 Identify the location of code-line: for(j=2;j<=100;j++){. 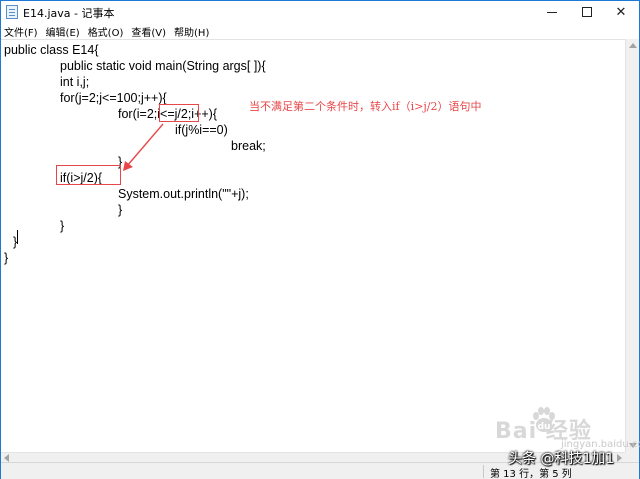
(113, 98).